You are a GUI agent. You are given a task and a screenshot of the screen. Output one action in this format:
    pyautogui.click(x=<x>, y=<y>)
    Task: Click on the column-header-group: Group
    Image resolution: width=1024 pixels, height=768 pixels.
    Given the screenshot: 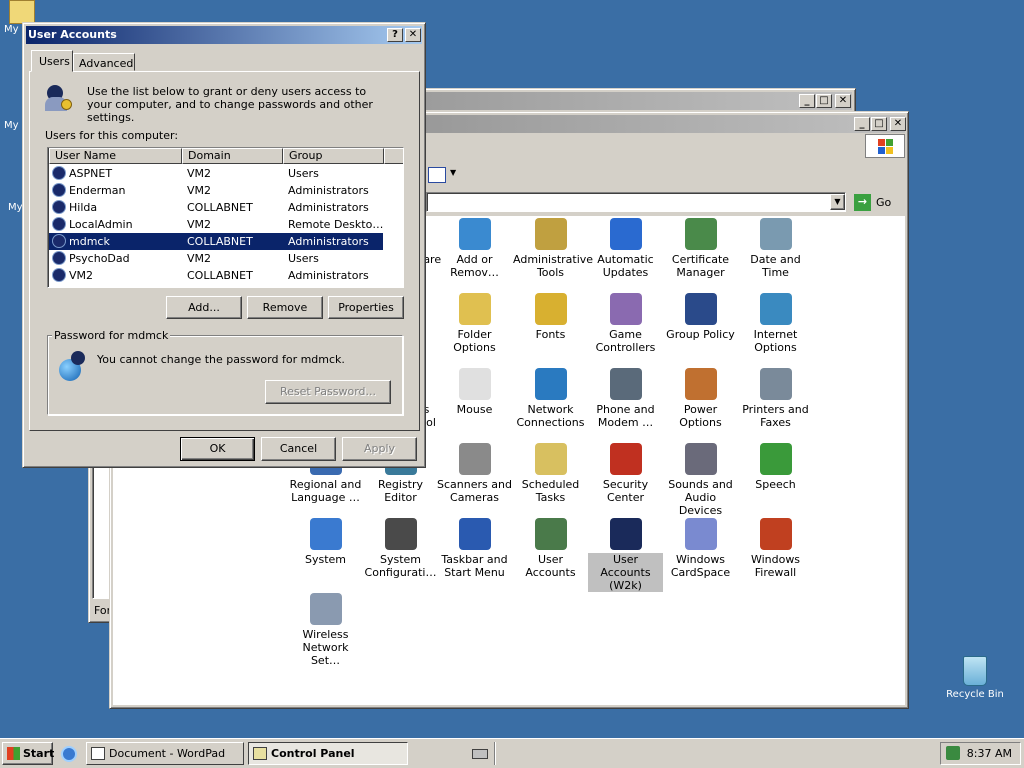 What is the action you would take?
    pyautogui.click(x=333, y=156)
    